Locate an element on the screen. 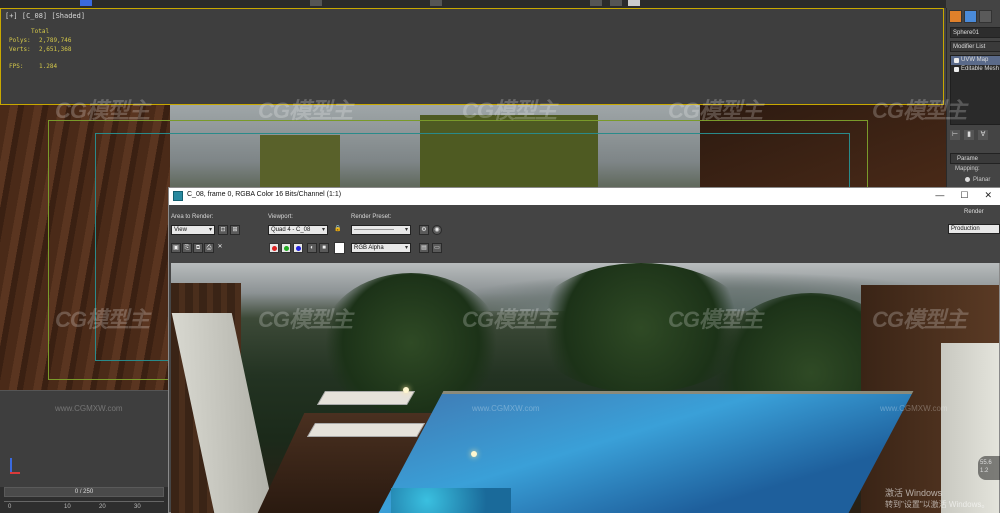 The image size is (1000, 513). app-icon is located at coordinates (178, 196).